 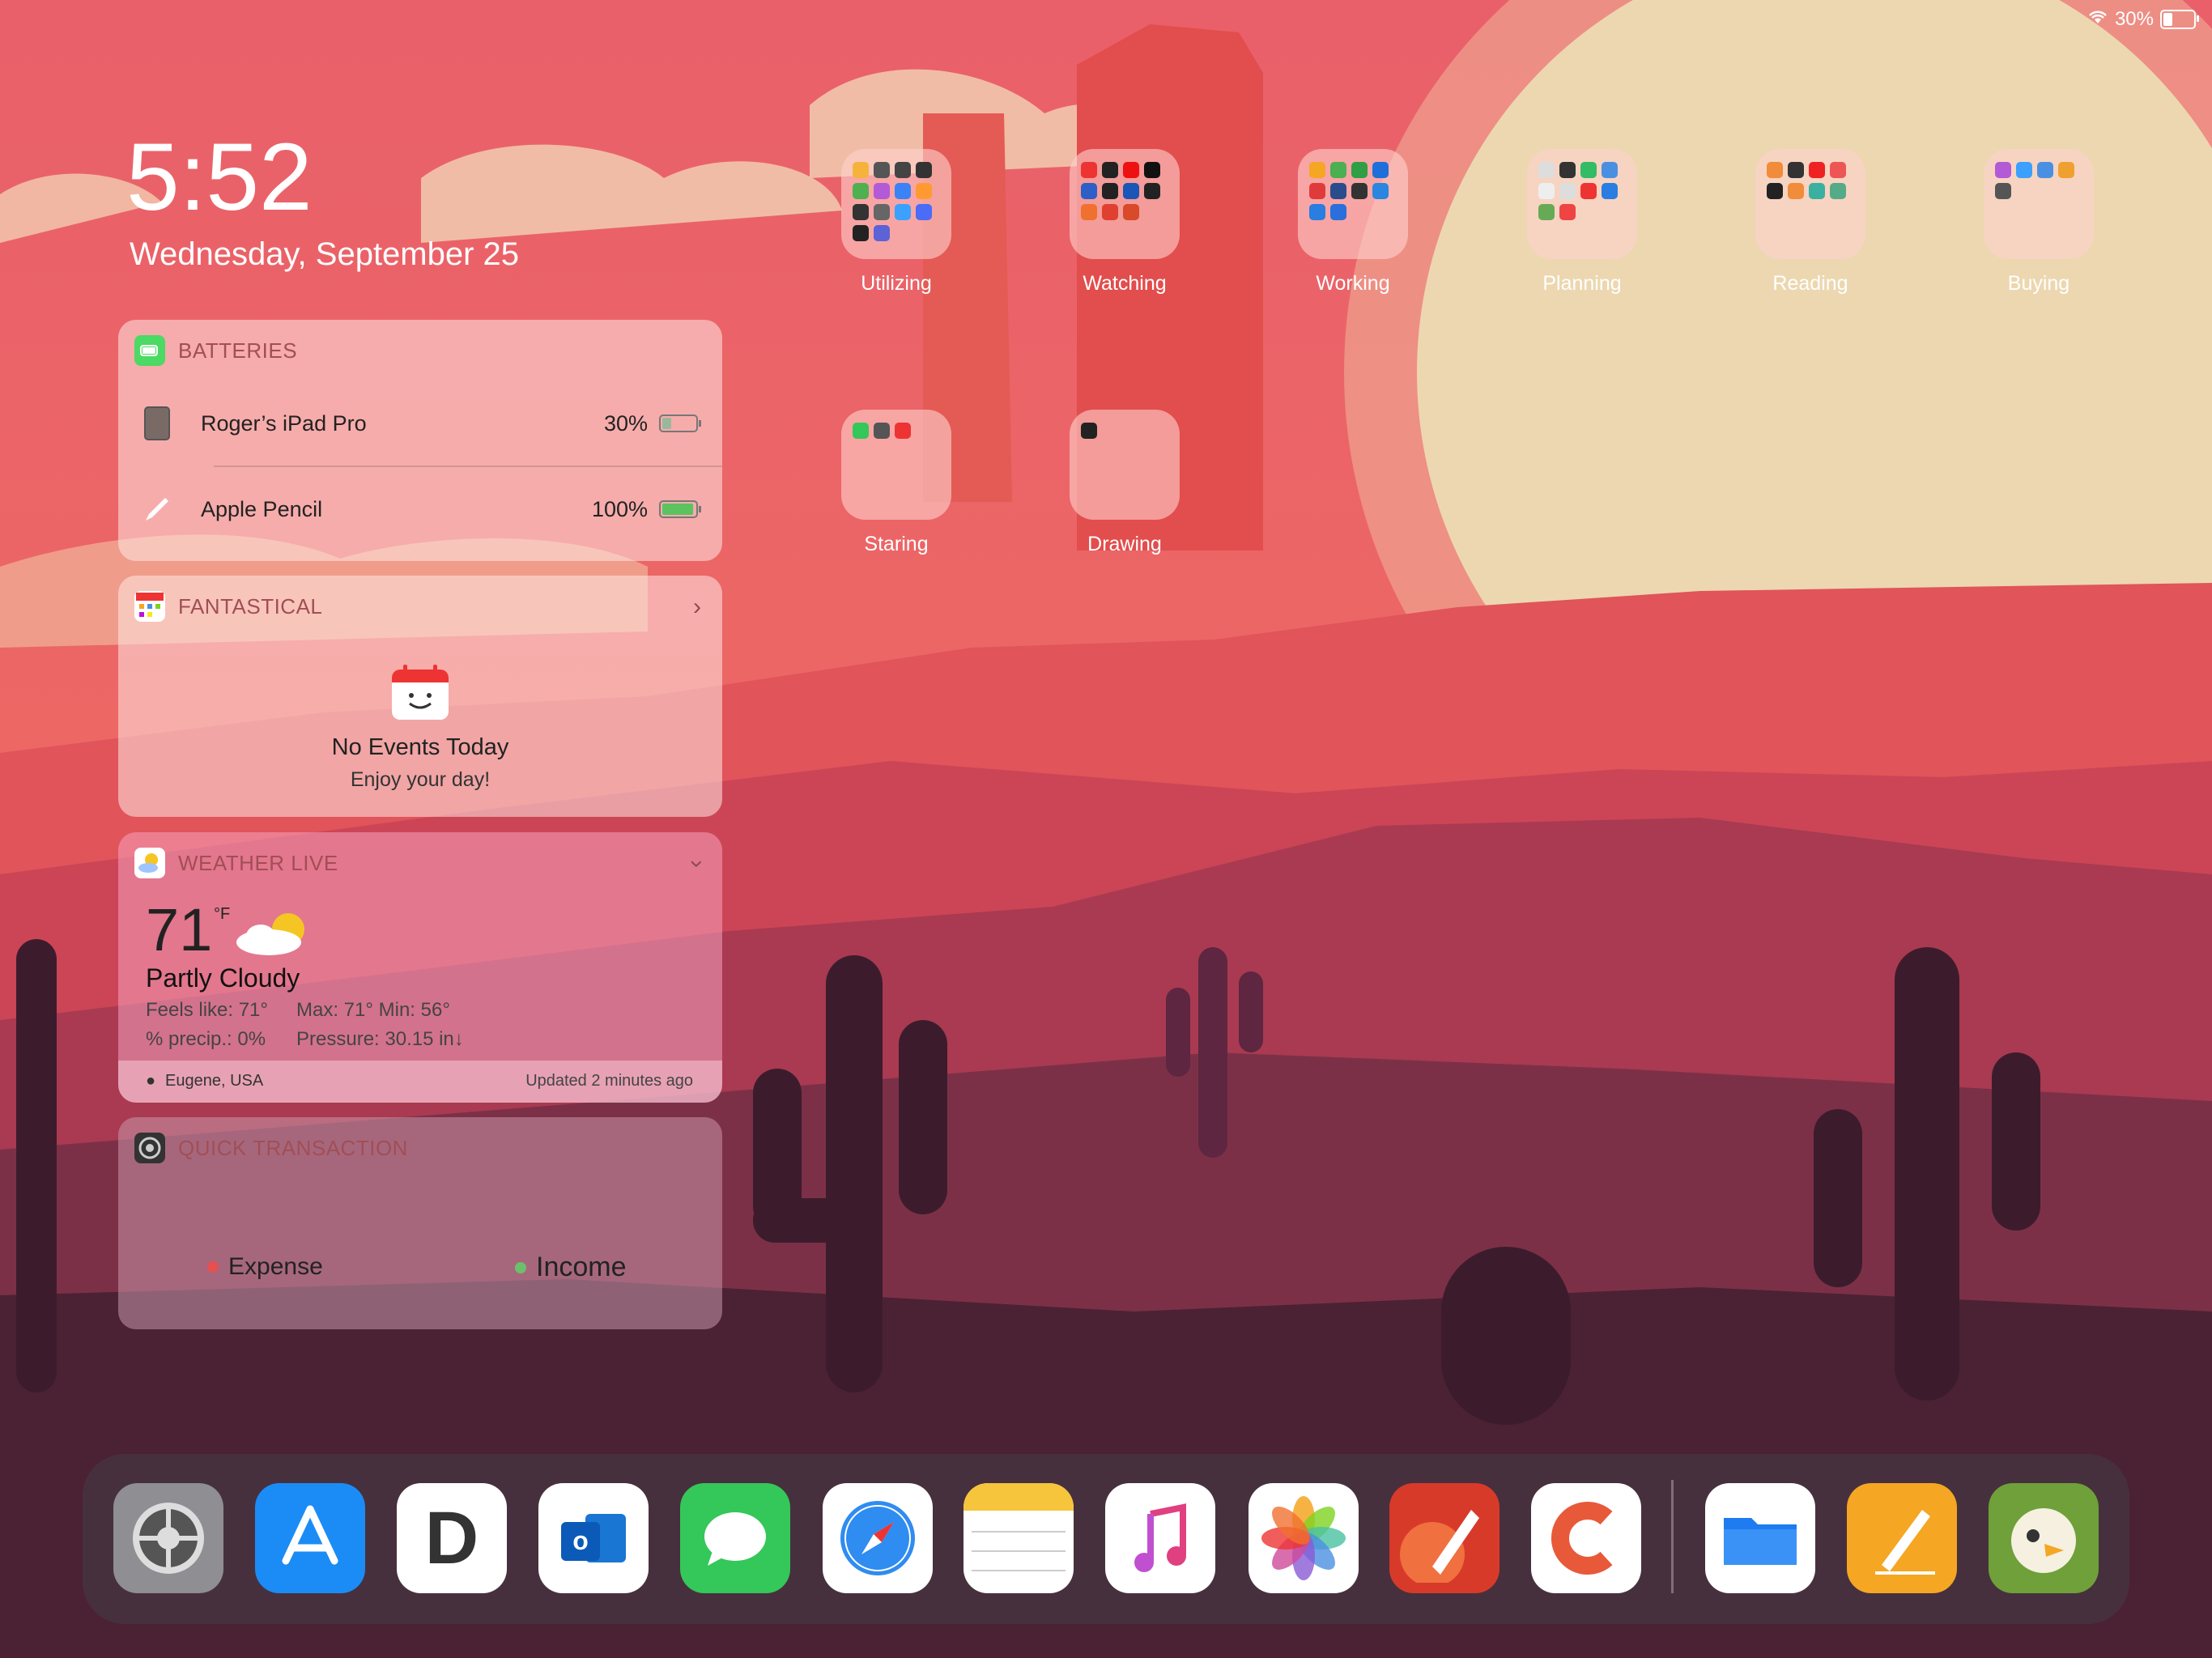 I want to click on battery-percent: 30%, so click(x=2134, y=19).